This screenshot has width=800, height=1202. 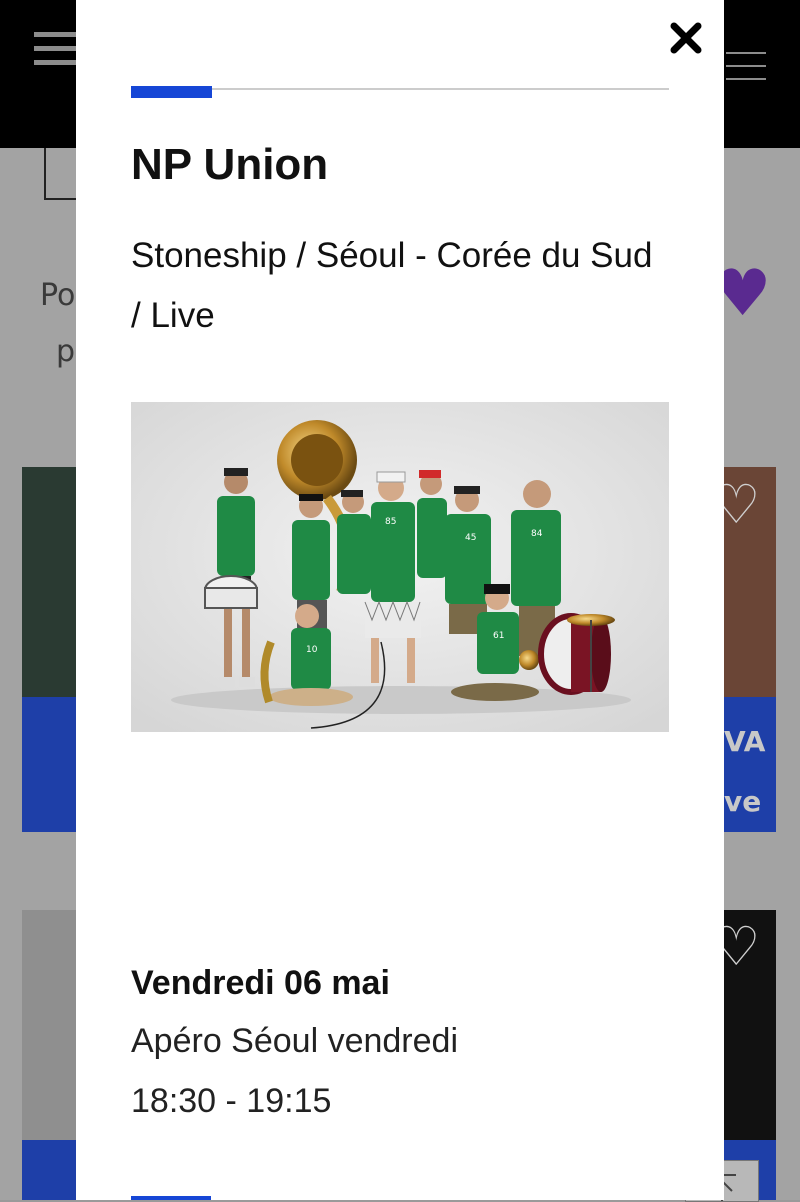 I want to click on event-card-photo, so click(x=52, y=582).